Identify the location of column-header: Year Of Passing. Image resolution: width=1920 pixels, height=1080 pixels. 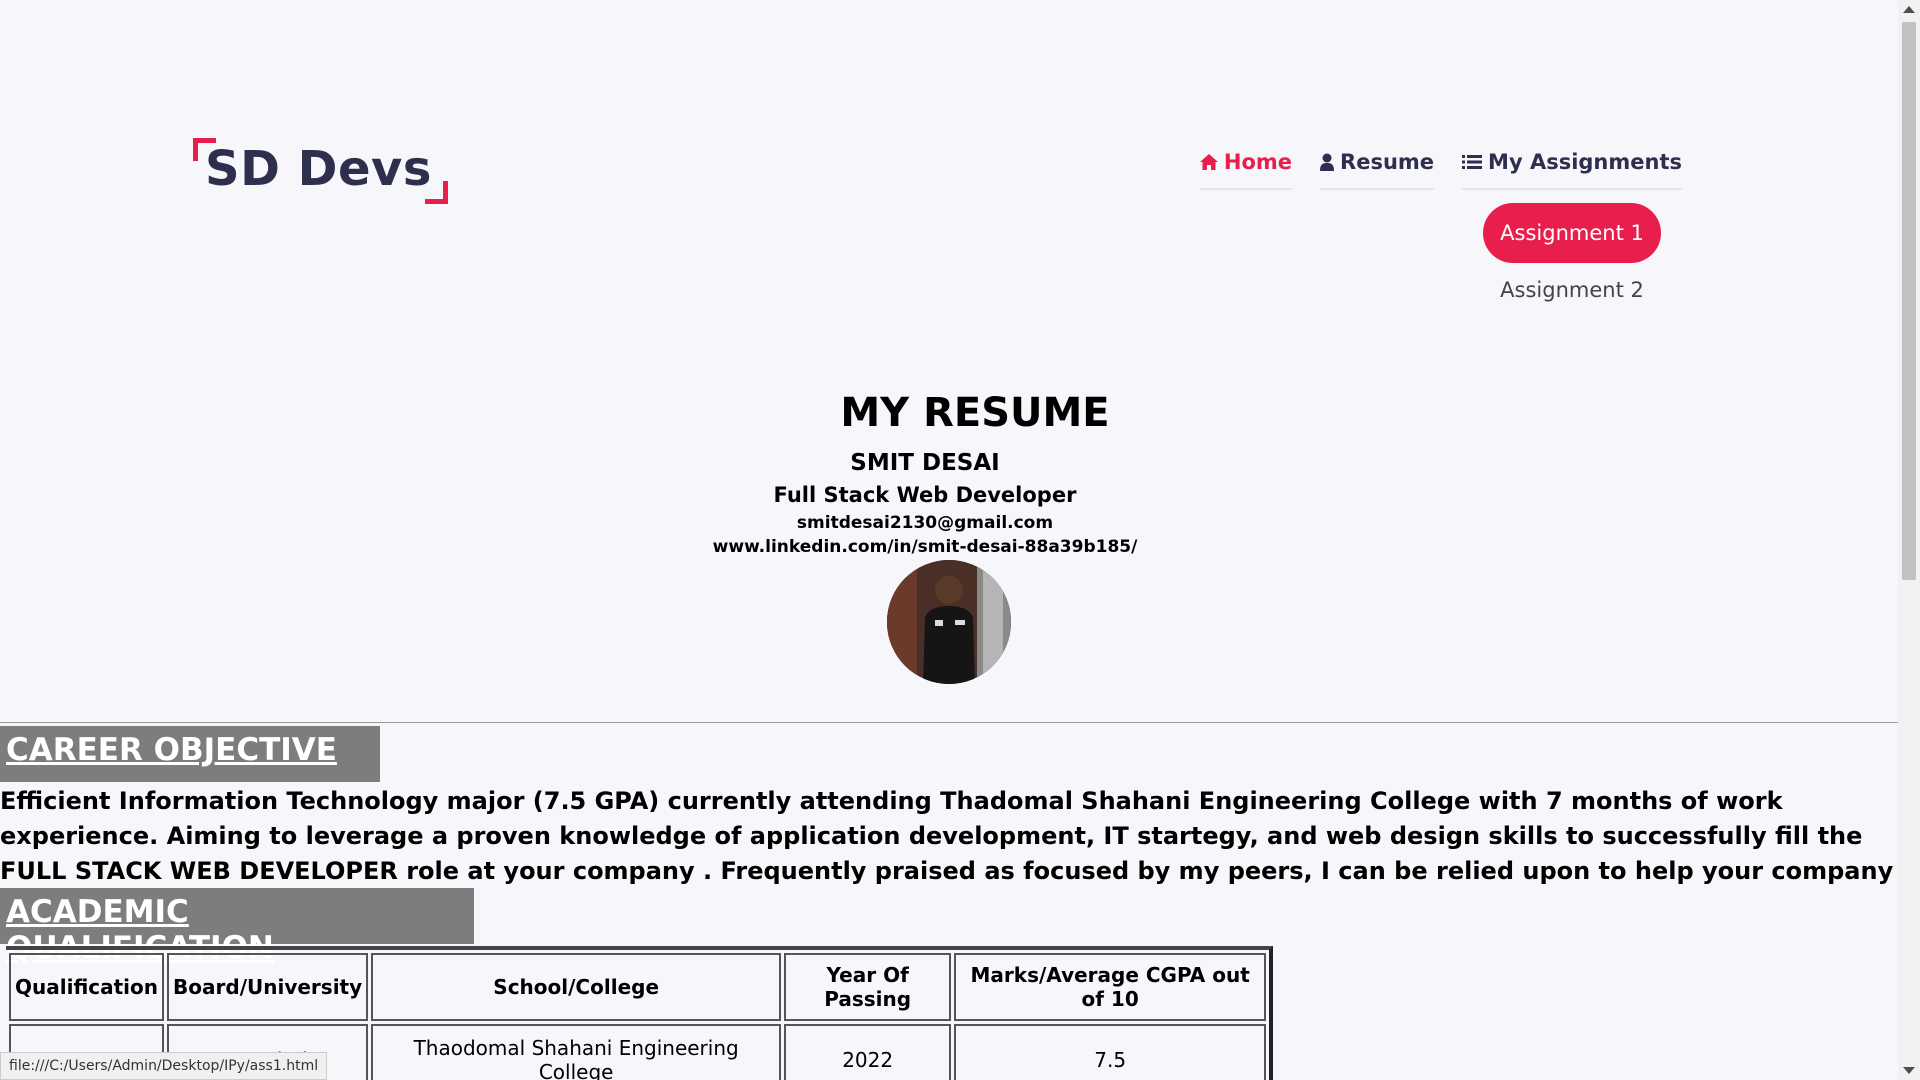
(868, 987).